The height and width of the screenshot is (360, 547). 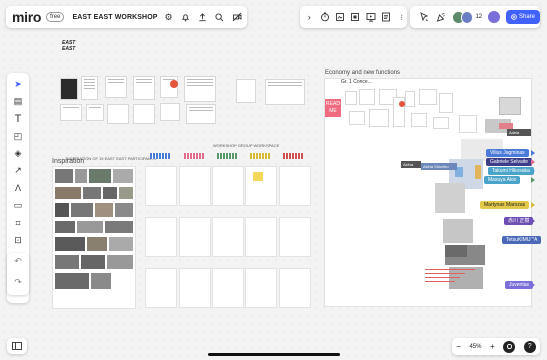 I want to click on name-tag: Gabriele Selvaite, so click(x=509, y=162).